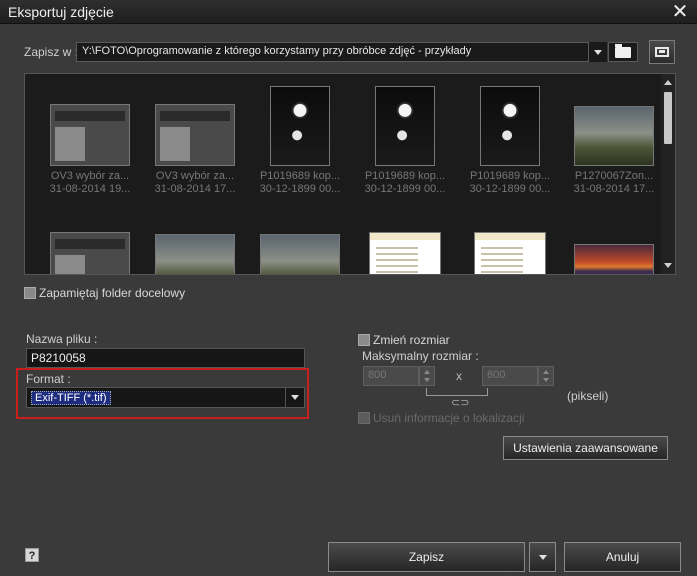 The height and width of the screenshot is (576, 697). I want to click on max-width-input: 800, so click(391, 376).